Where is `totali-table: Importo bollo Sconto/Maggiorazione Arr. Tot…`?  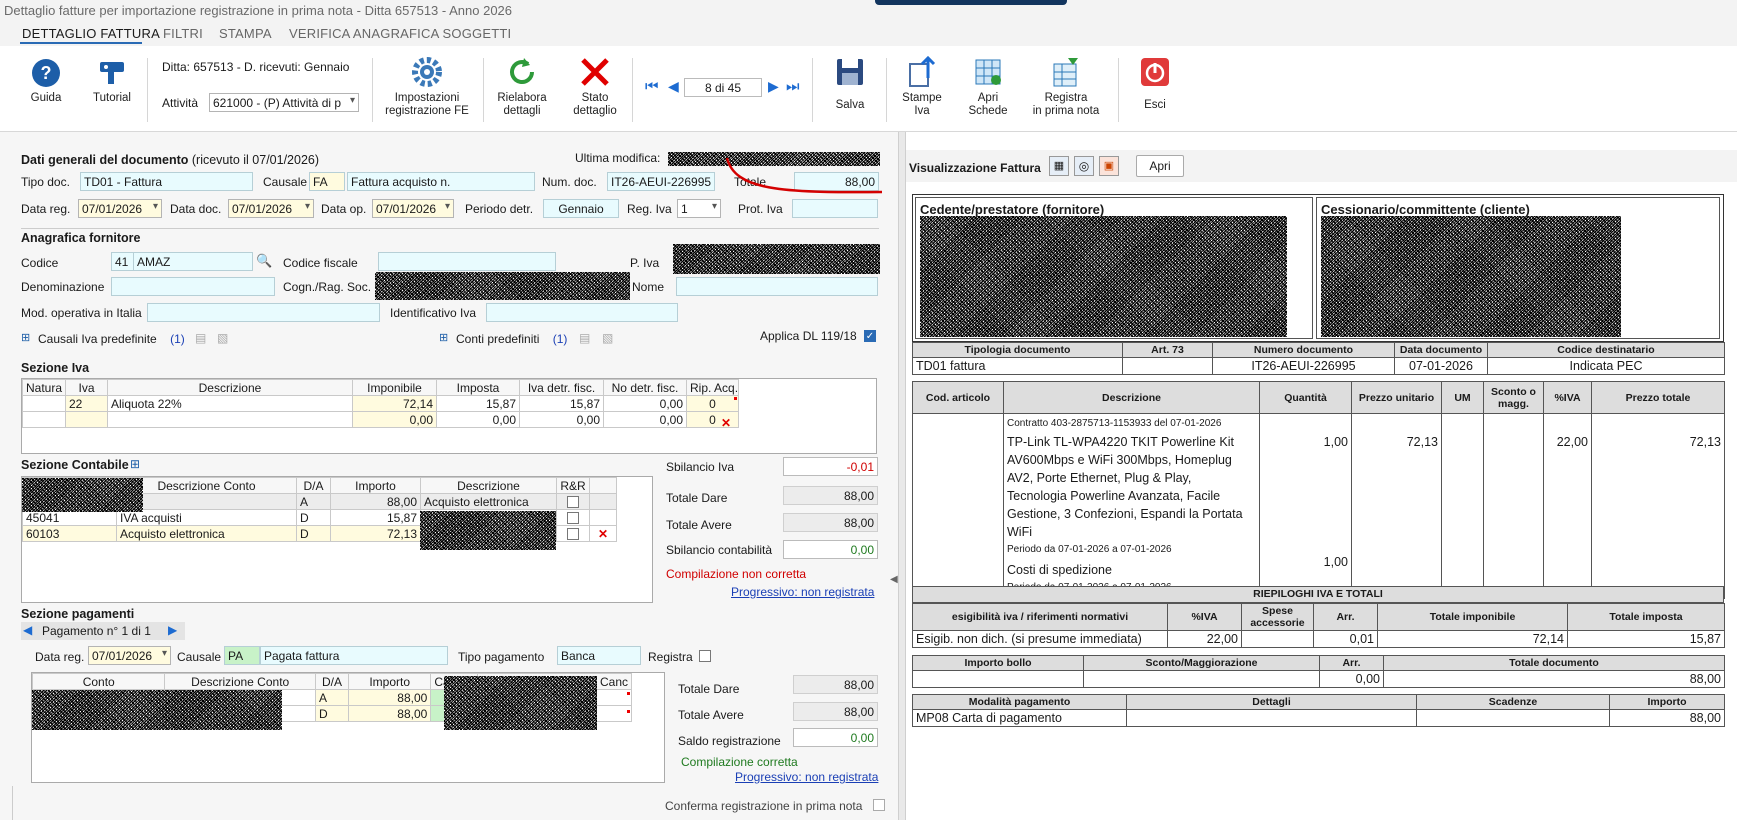
totali-table: Importo bollo Sconto/Maggiorazione Arr. Tot… is located at coordinates (1318, 671).